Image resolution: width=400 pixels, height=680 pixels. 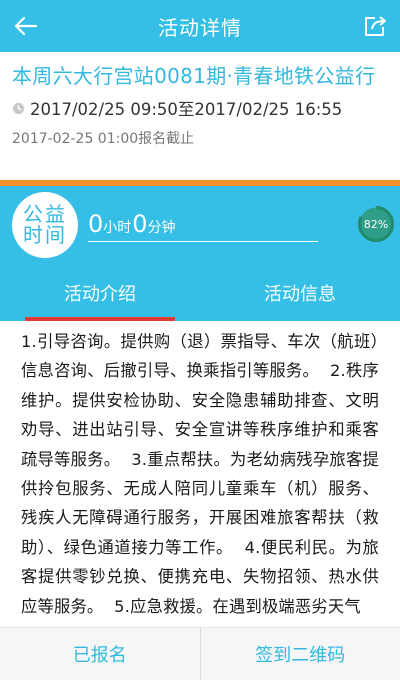 I want to click on checkin-qrcode-button: 签到二维码, so click(x=300, y=654).